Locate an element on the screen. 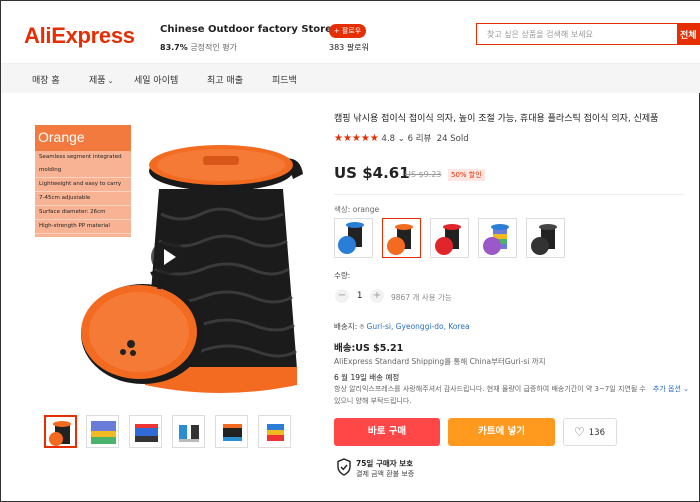  search-input: 찾고 싶은 상품을 검색해 보세요 is located at coordinates (577, 34).